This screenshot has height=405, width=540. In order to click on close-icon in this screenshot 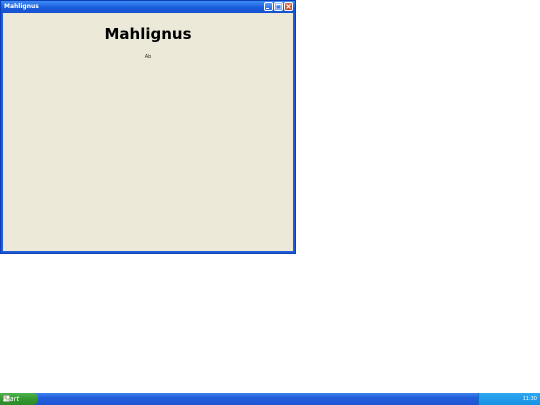, I will do `click(288, 6)`.